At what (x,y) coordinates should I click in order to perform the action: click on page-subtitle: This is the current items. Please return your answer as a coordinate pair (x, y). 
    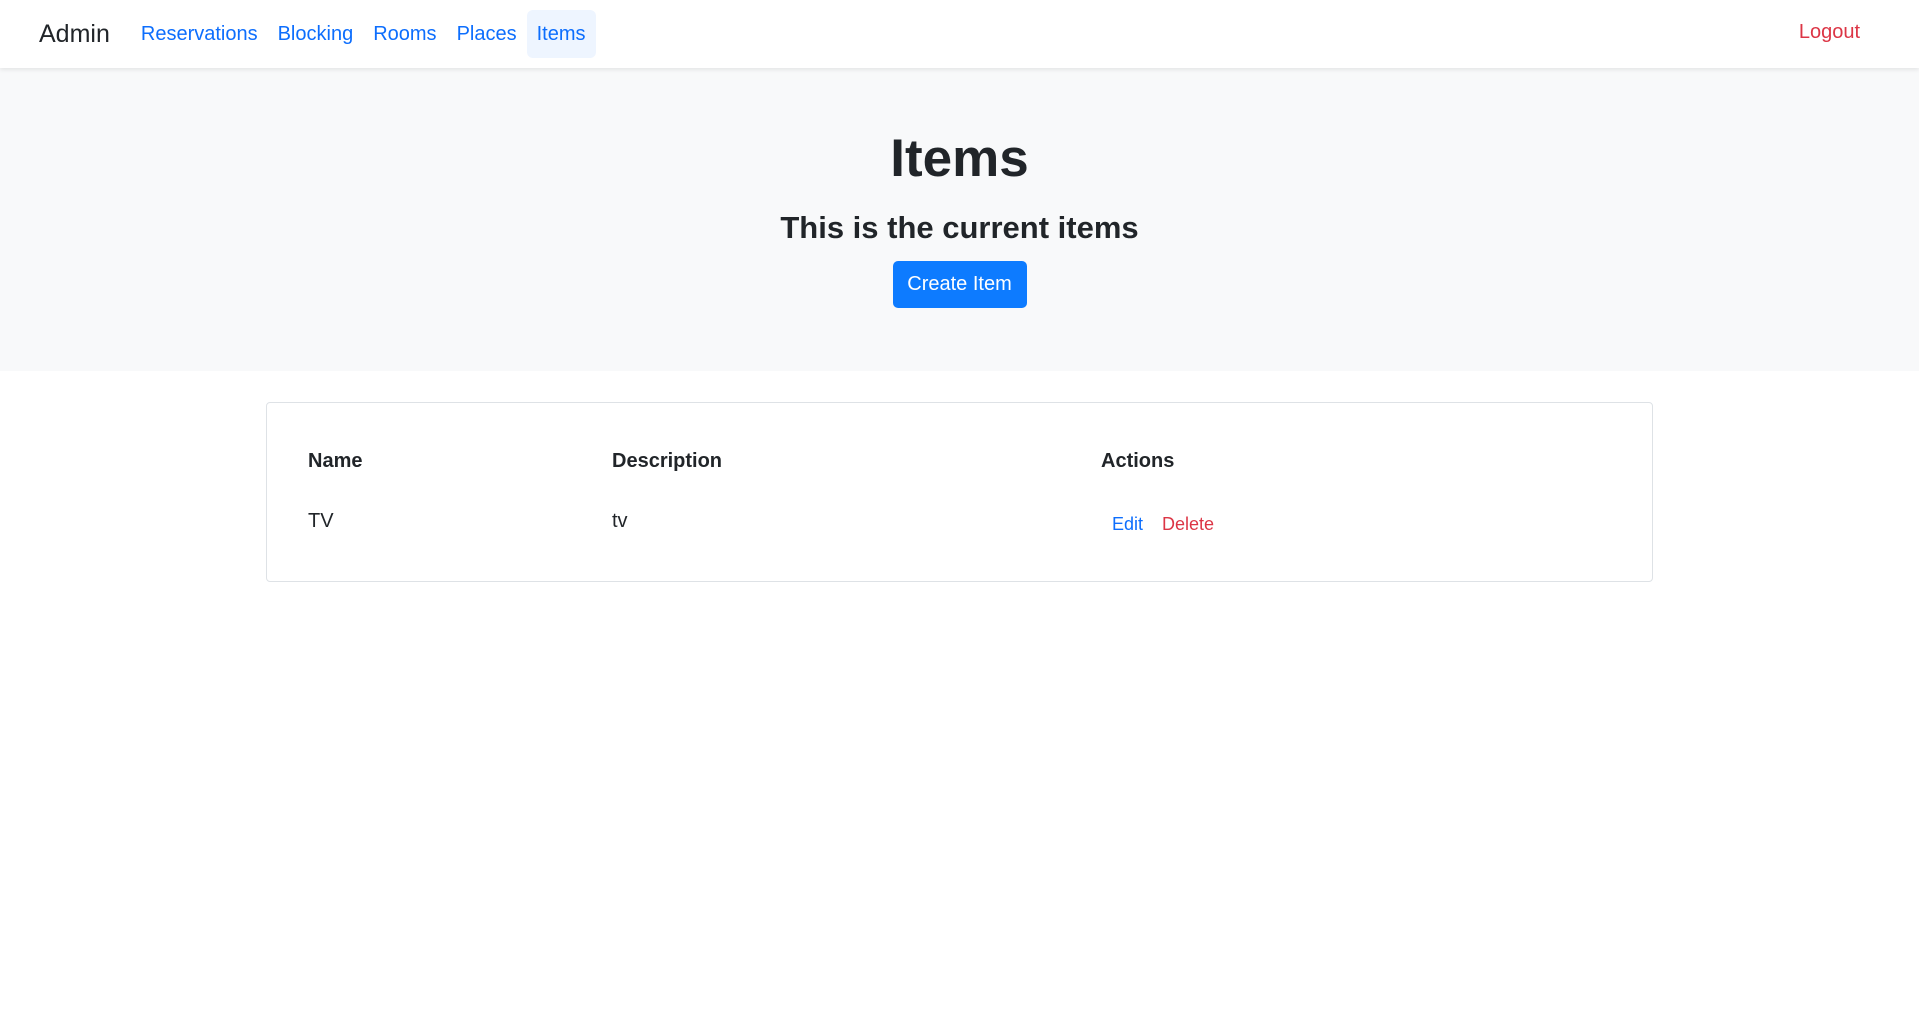
    Looking at the image, I should click on (959, 227).